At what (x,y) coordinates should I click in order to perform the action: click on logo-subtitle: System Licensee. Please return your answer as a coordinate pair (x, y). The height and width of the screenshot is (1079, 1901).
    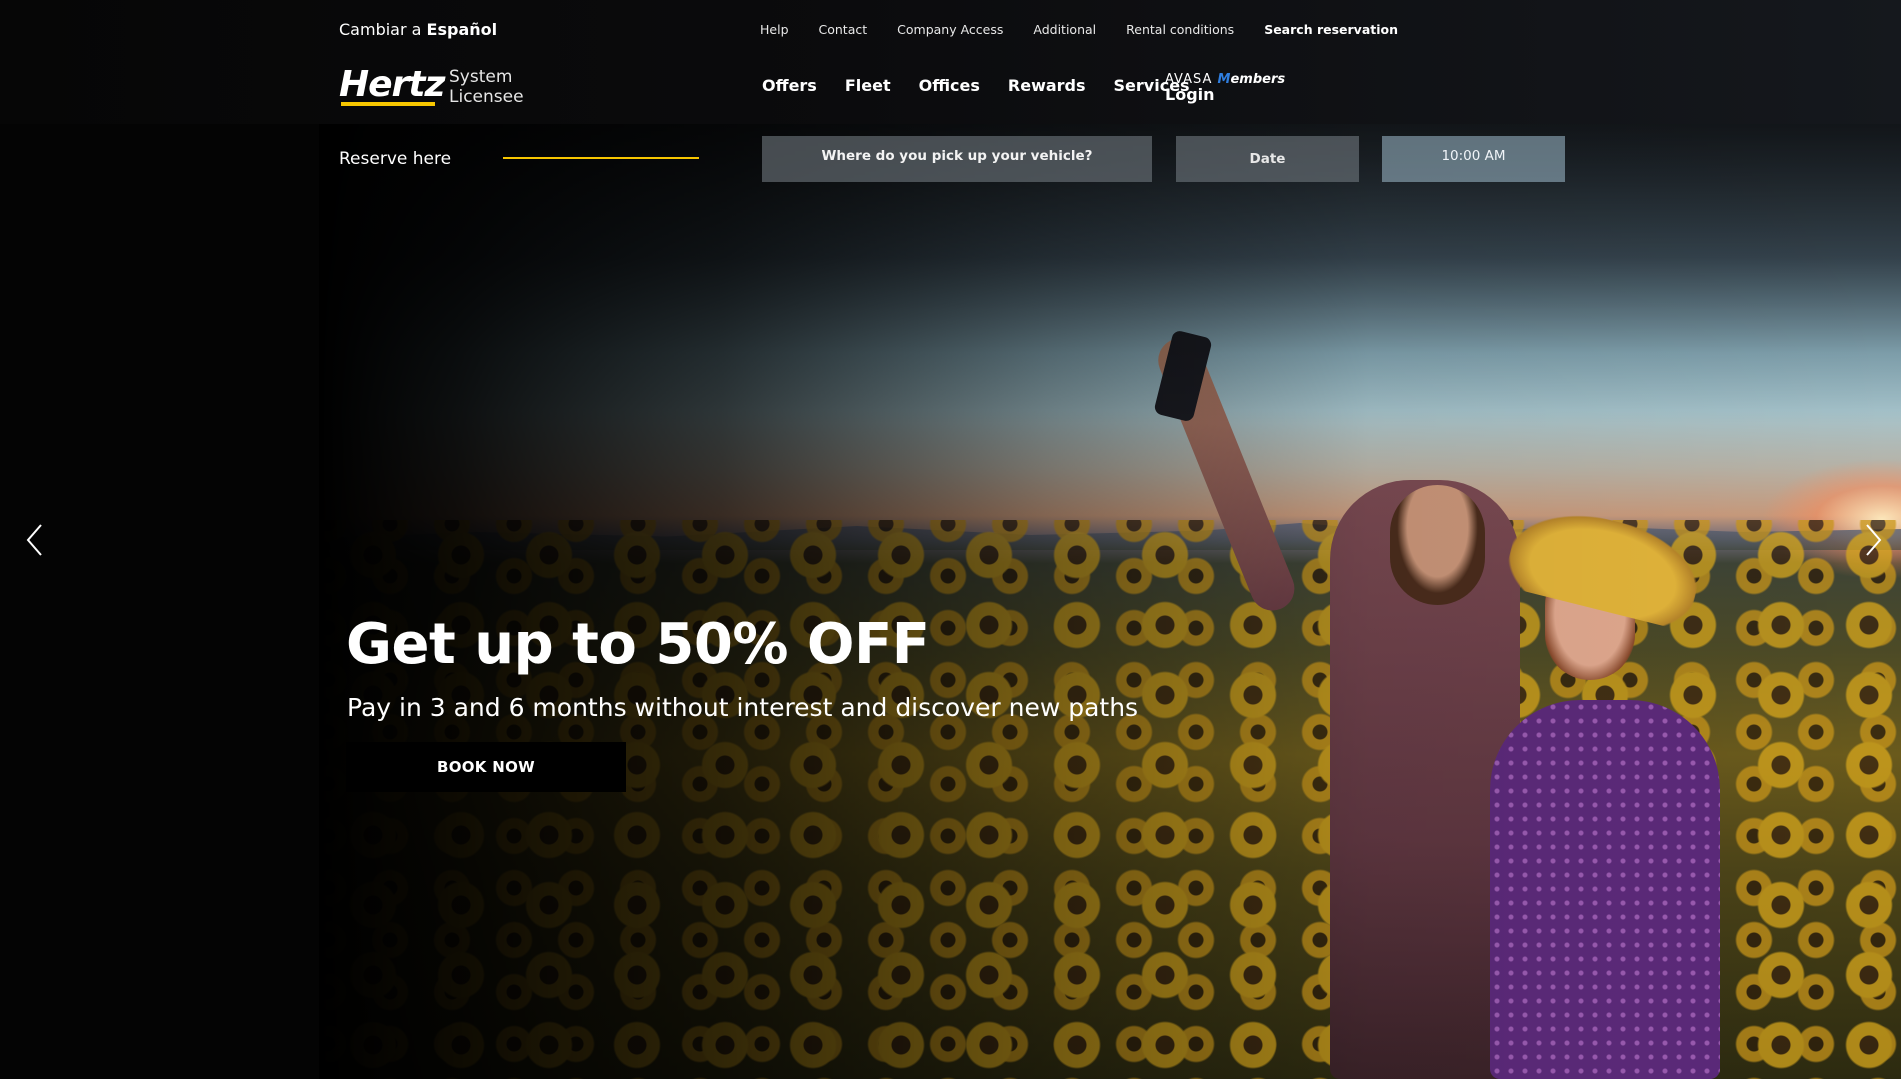
    Looking at the image, I should click on (486, 87).